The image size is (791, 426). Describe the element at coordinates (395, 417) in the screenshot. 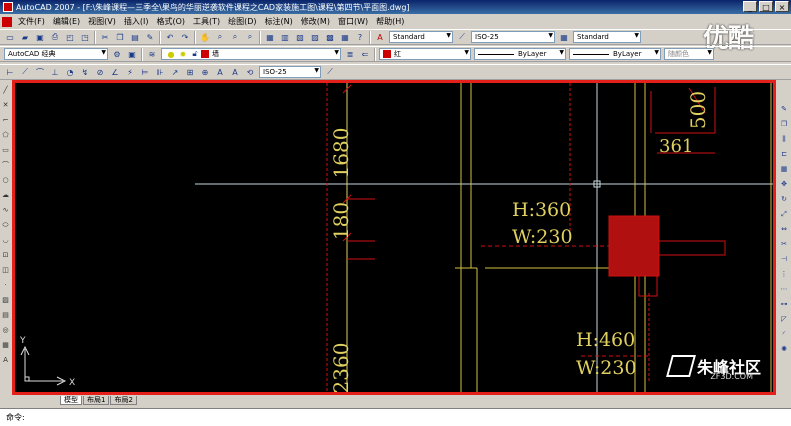

I see `command-line: 命令:` at that location.